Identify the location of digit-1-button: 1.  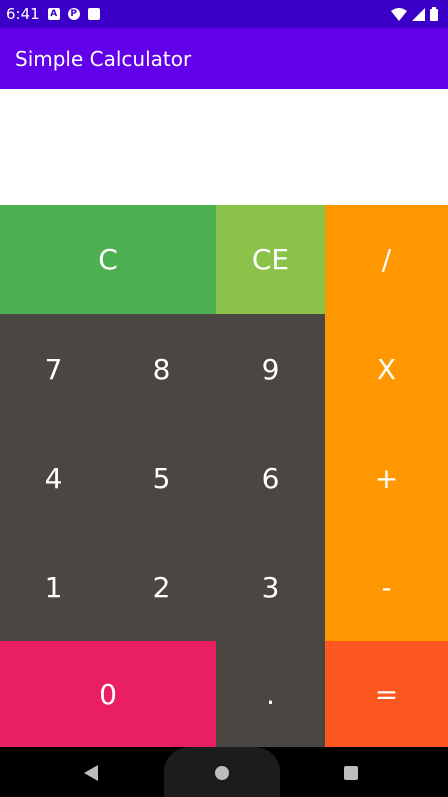
(53, 587).